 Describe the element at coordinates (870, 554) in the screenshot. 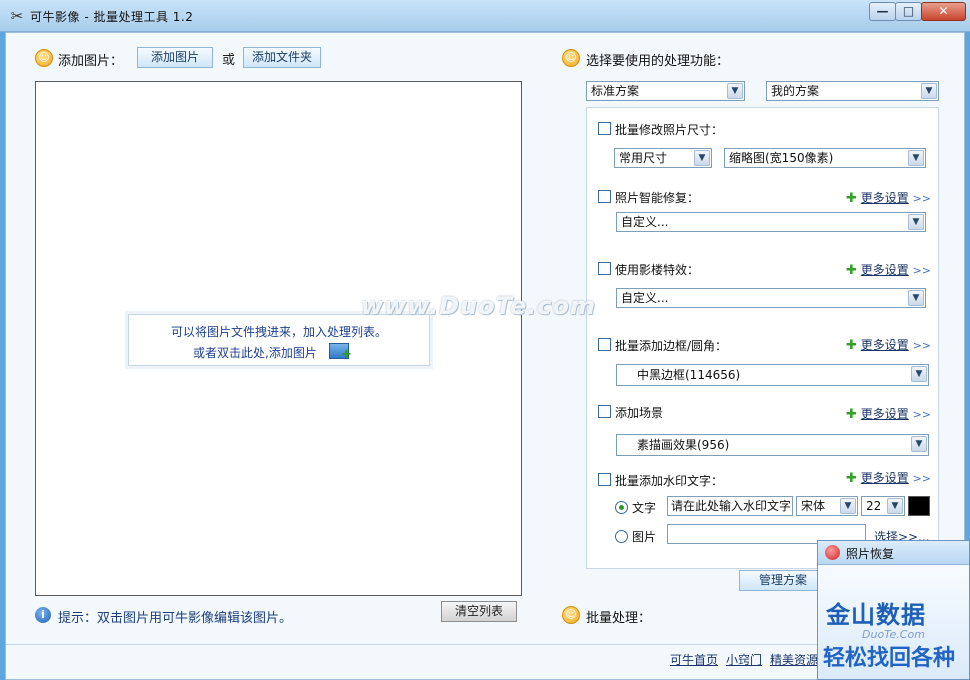

I see `popup-title: 照片恢复` at that location.